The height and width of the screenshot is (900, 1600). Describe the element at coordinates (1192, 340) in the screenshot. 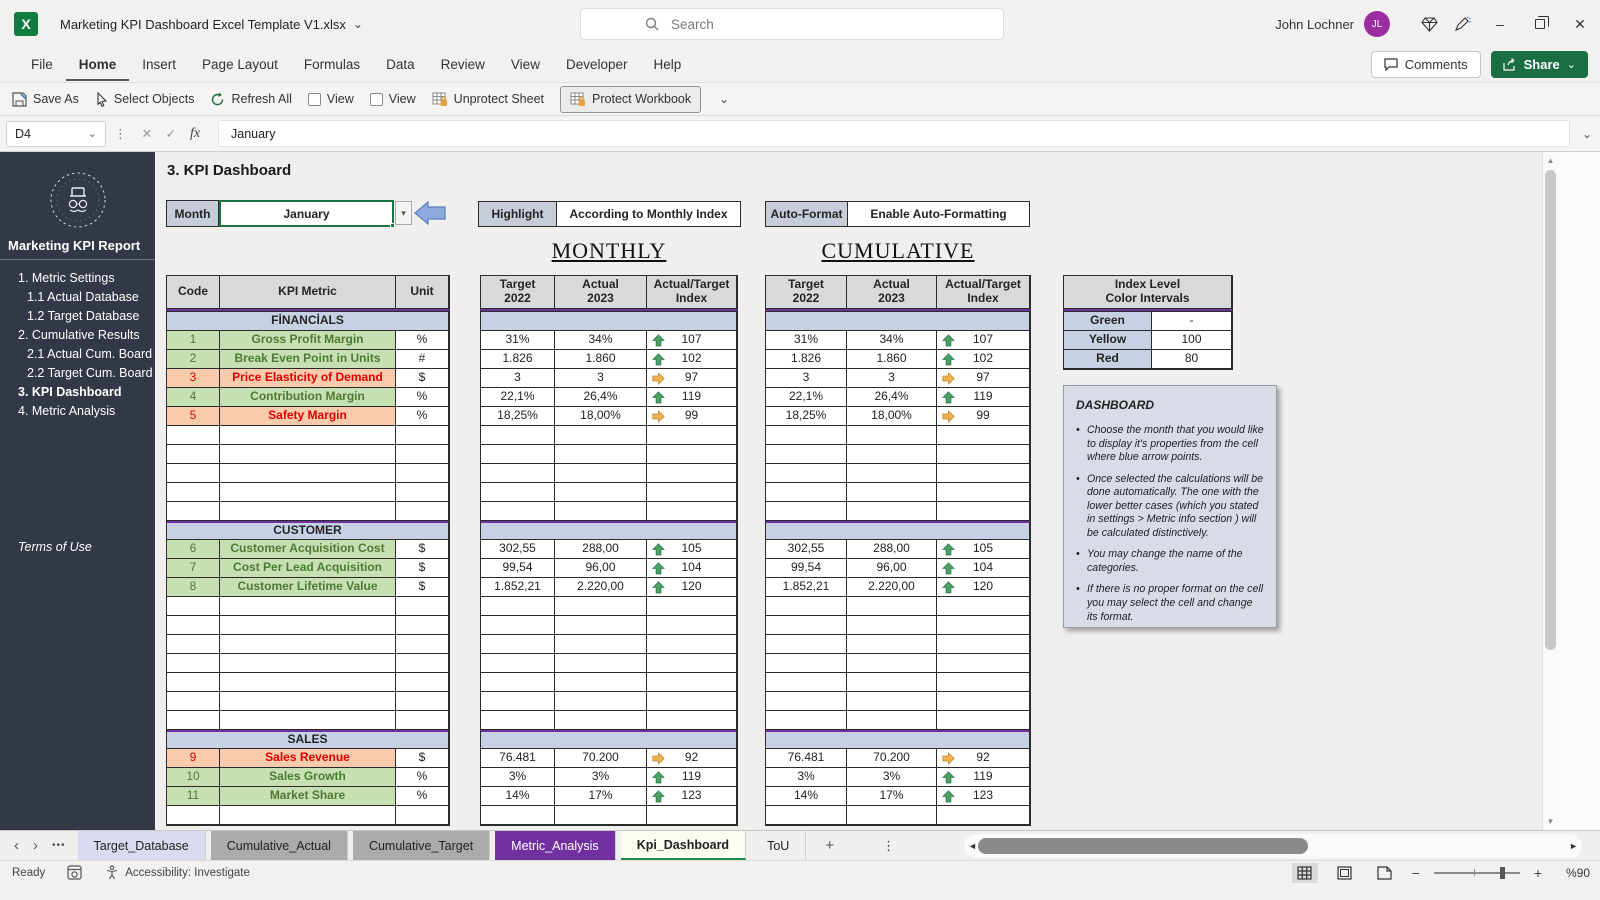

I see `index-level-value-yellow: 100` at that location.